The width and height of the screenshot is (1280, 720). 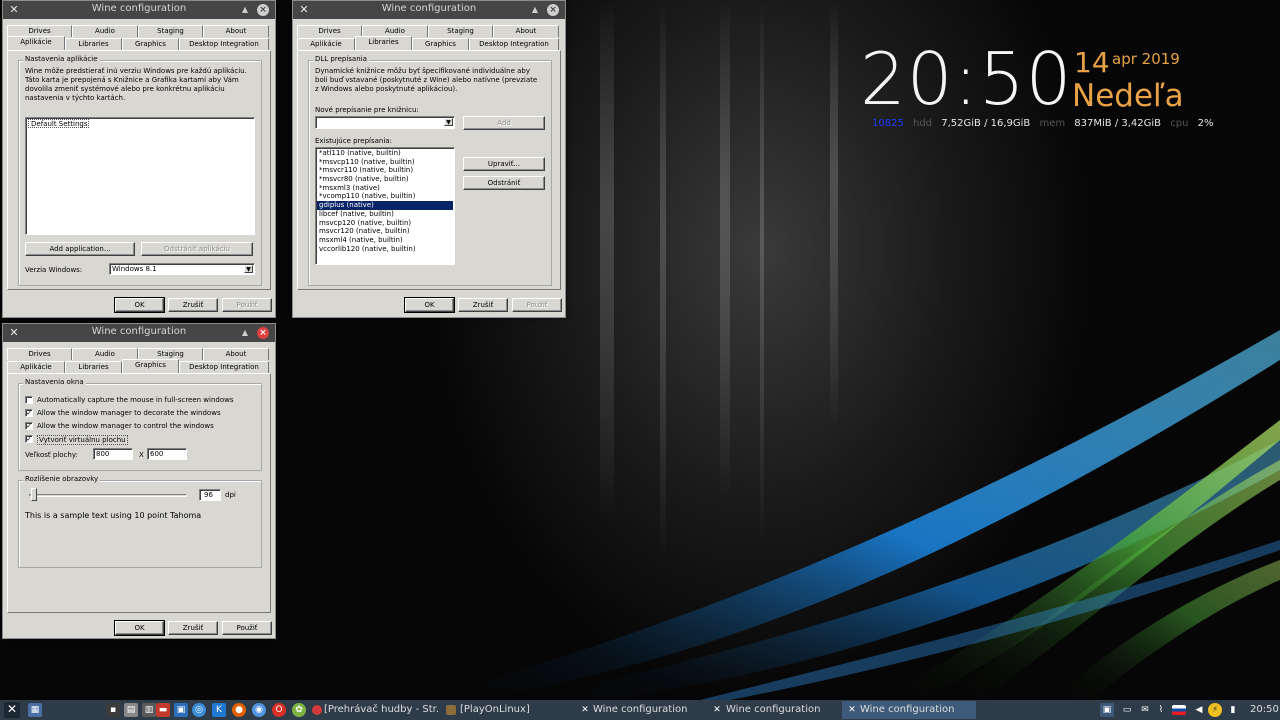 What do you see at coordinates (385, 196) in the screenshot?
I see `override-item: *vcomp110 (native, builtin)` at bounding box center [385, 196].